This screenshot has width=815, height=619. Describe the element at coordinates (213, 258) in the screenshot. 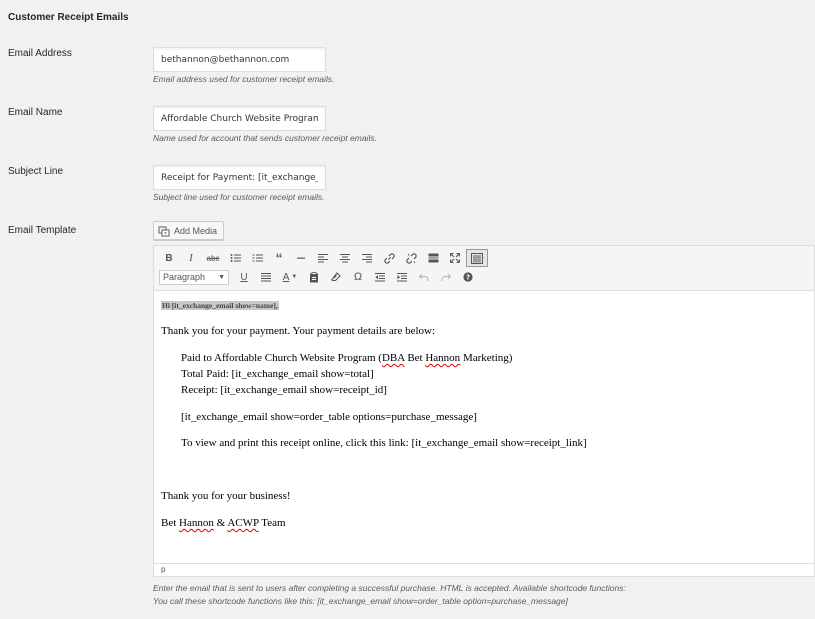

I see `strikethrough-icon: abc` at that location.